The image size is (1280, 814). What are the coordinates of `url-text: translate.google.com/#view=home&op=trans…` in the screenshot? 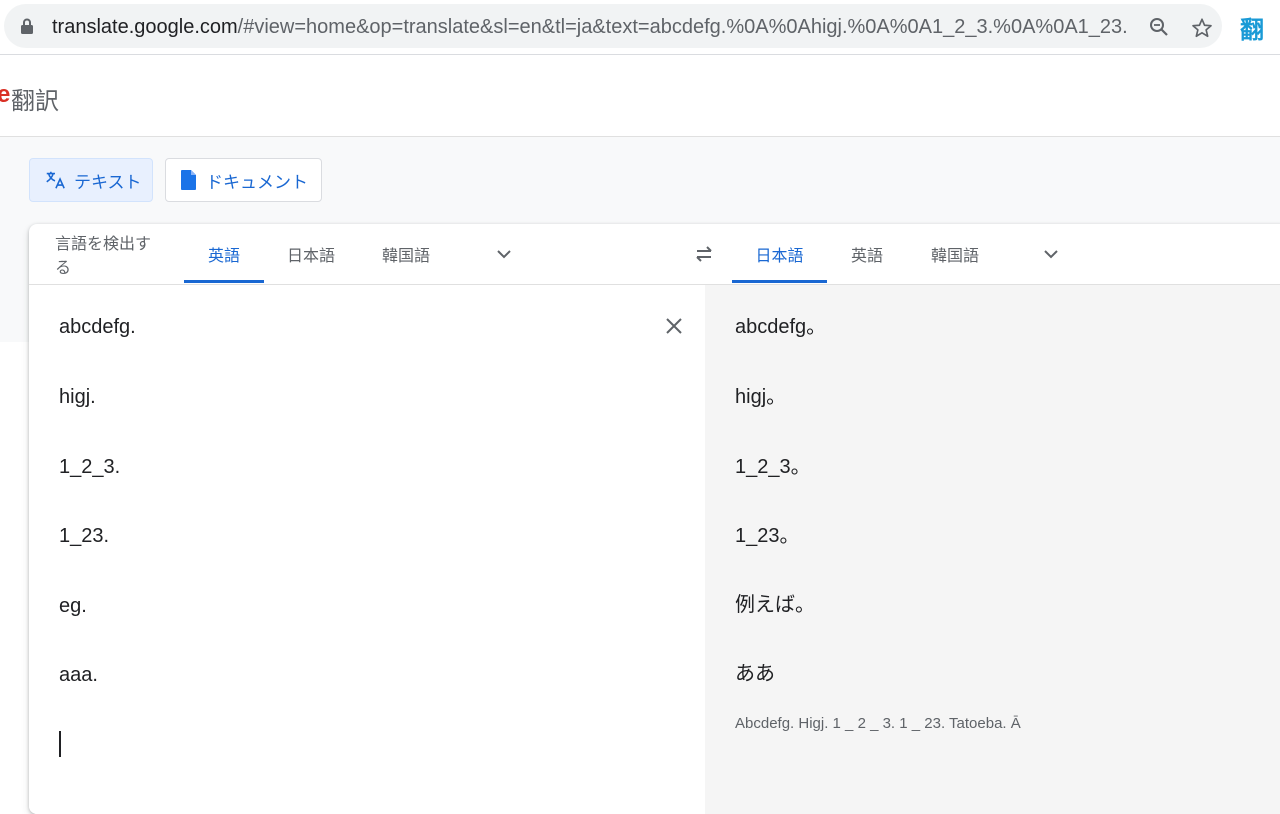 It's located at (589, 27).